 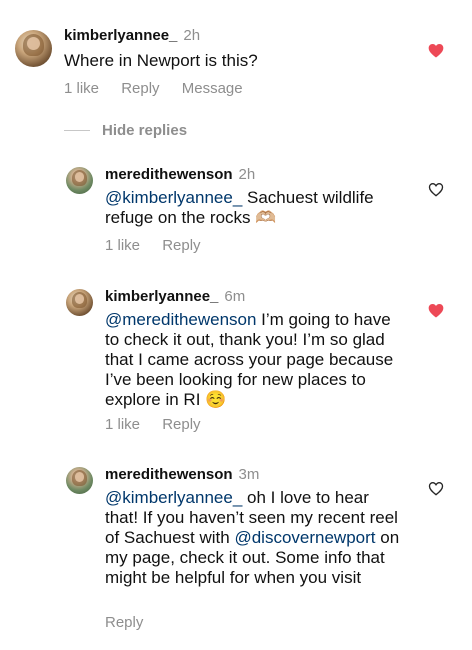 I want to click on message-button: Message, so click(x=212, y=88).